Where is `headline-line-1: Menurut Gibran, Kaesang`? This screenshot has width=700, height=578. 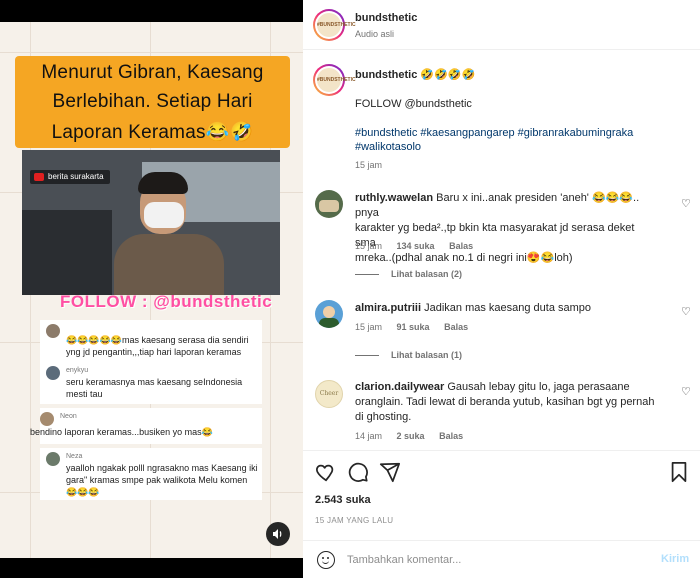
headline-line-1: Menurut Gibran, Kaesang is located at coordinates (152, 72).